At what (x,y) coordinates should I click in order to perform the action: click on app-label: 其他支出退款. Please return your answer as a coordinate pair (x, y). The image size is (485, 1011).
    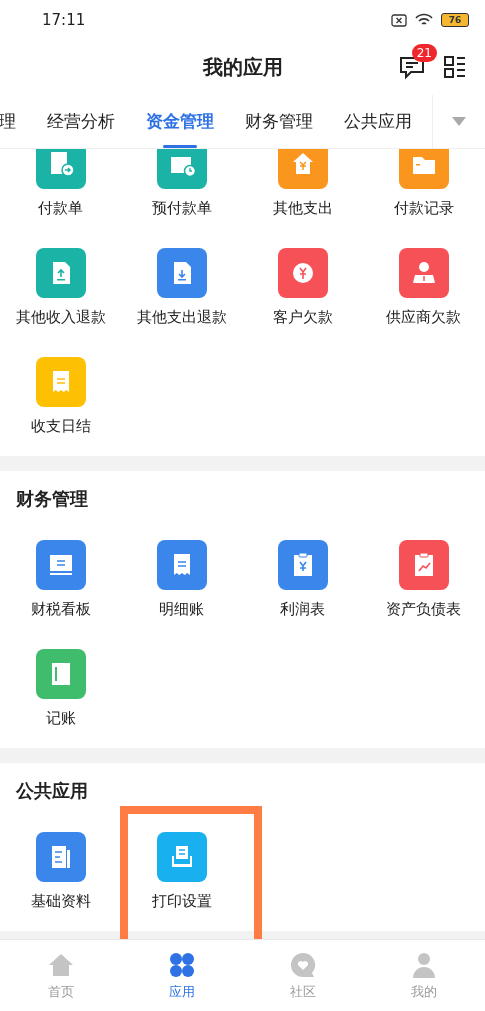
    Looking at the image, I should click on (181, 317).